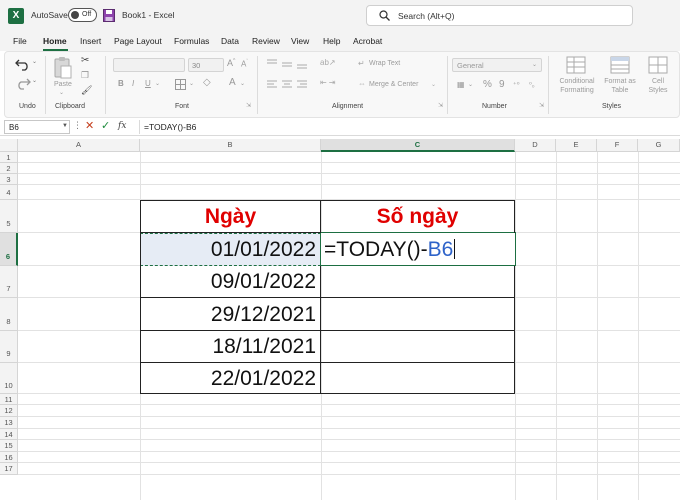  What do you see at coordinates (440, 105) in the screenshot?
I see `alignment-dialog-launcher-icon: ⇲` at bounding box center [440, 105].